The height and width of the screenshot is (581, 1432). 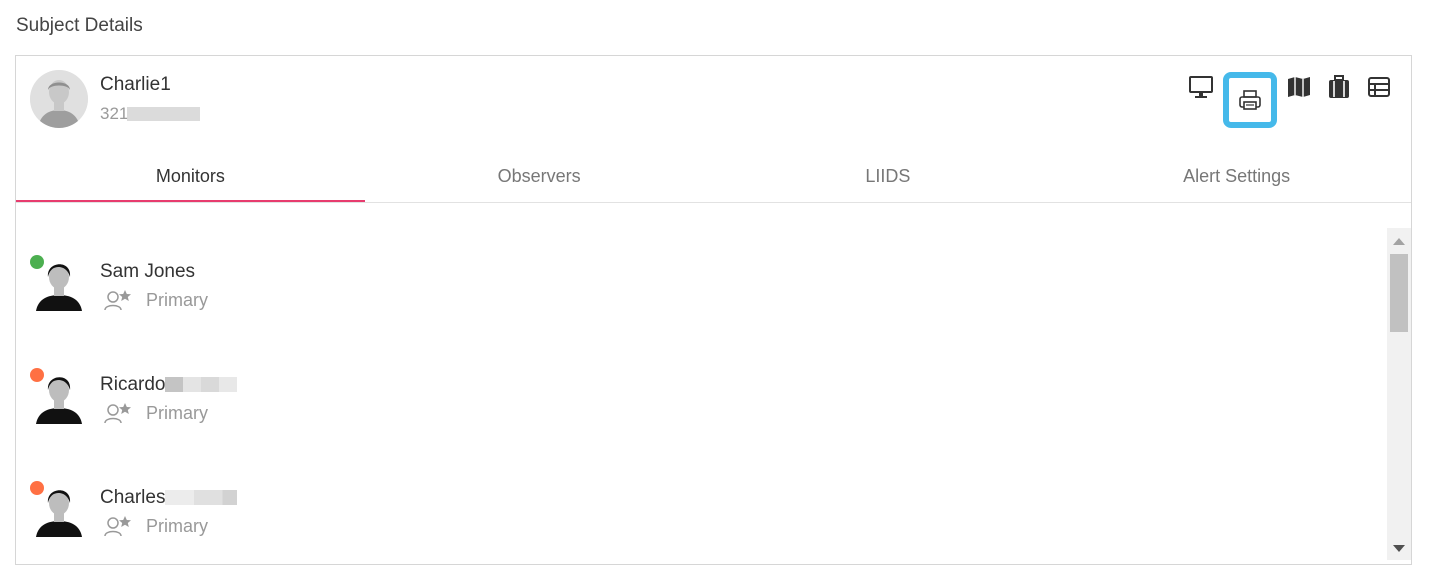 What do you see at coordinates (79, 25) in the screenshot?
I see `section-title: Subject Details` at bounding box center [79, 25].